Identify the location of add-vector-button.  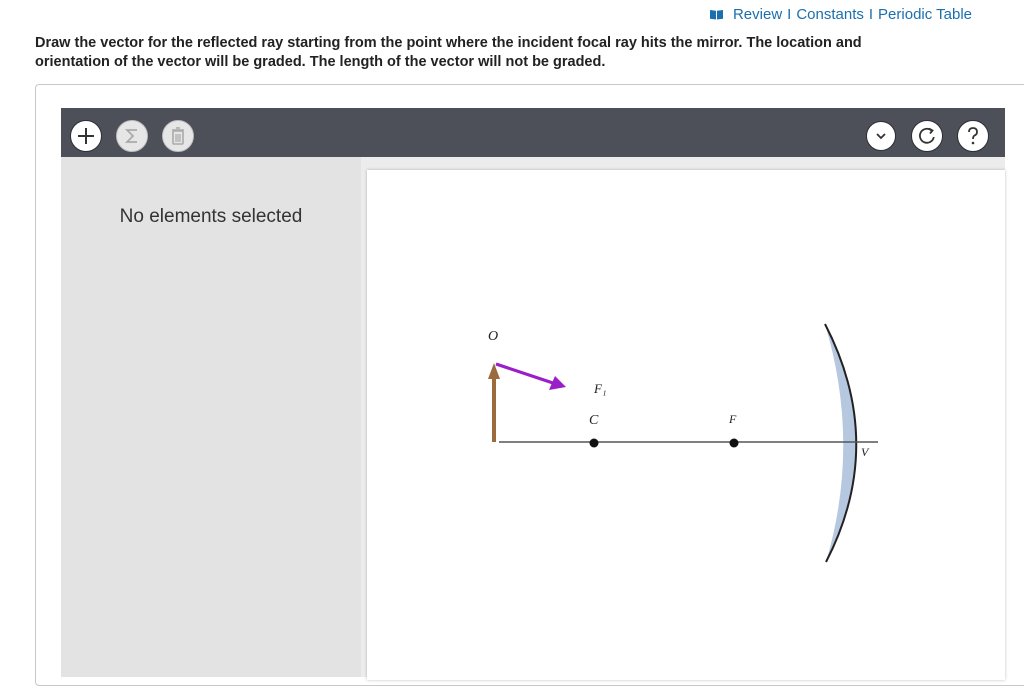
(86, 136).